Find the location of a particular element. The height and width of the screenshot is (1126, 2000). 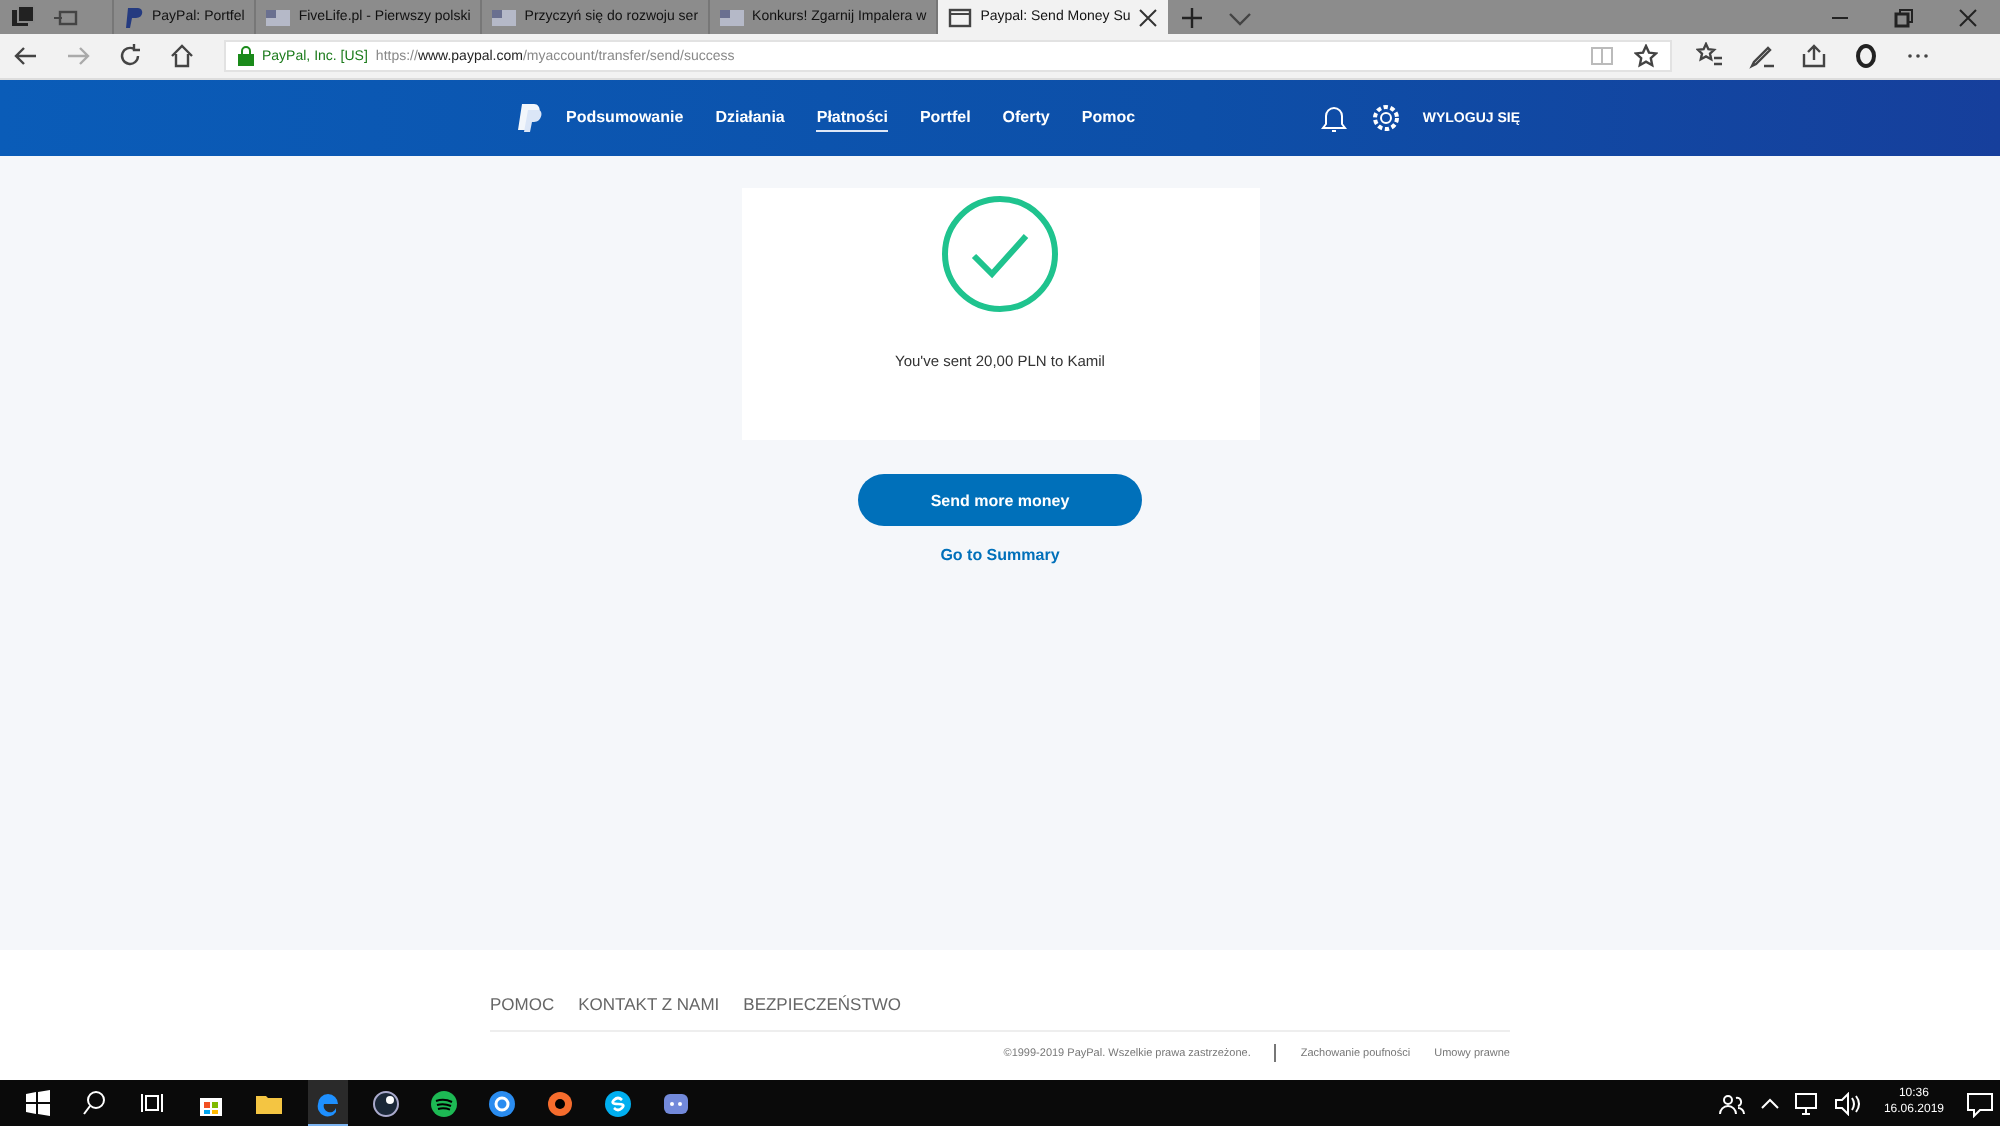

new-tab-icon is located at coordinates (1192, 17).